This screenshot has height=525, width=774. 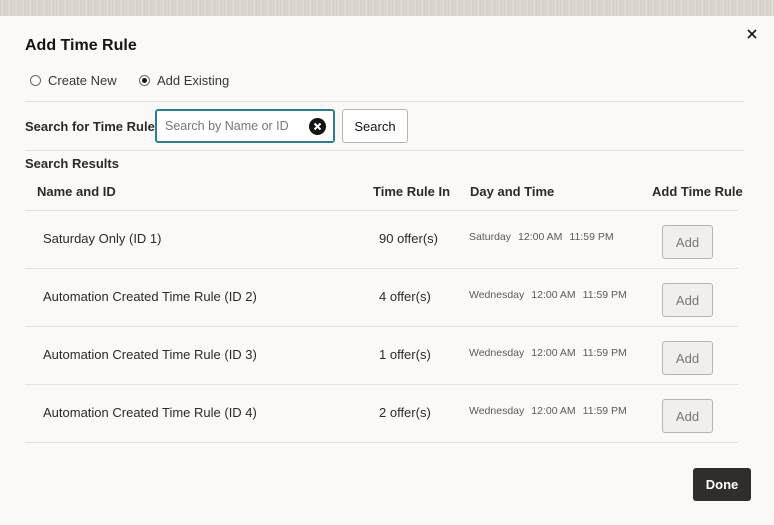 What do you see at coordinates (387, 8) in the screenshot?
I see `background-overlay-strip` at bounding box center [387, 8].